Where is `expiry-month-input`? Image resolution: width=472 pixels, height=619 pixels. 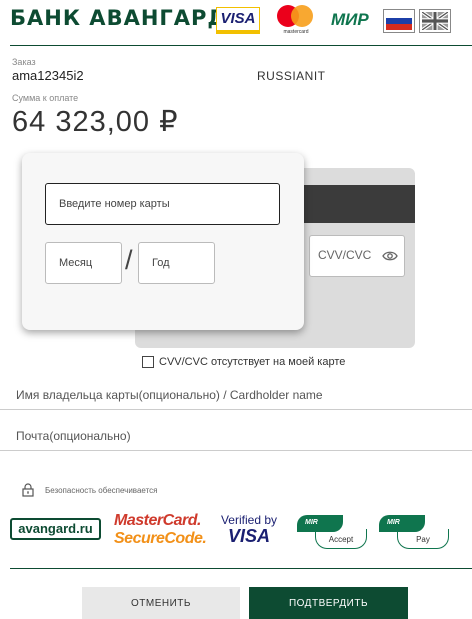 expiry-month-input is located at coordinates (83, 263).